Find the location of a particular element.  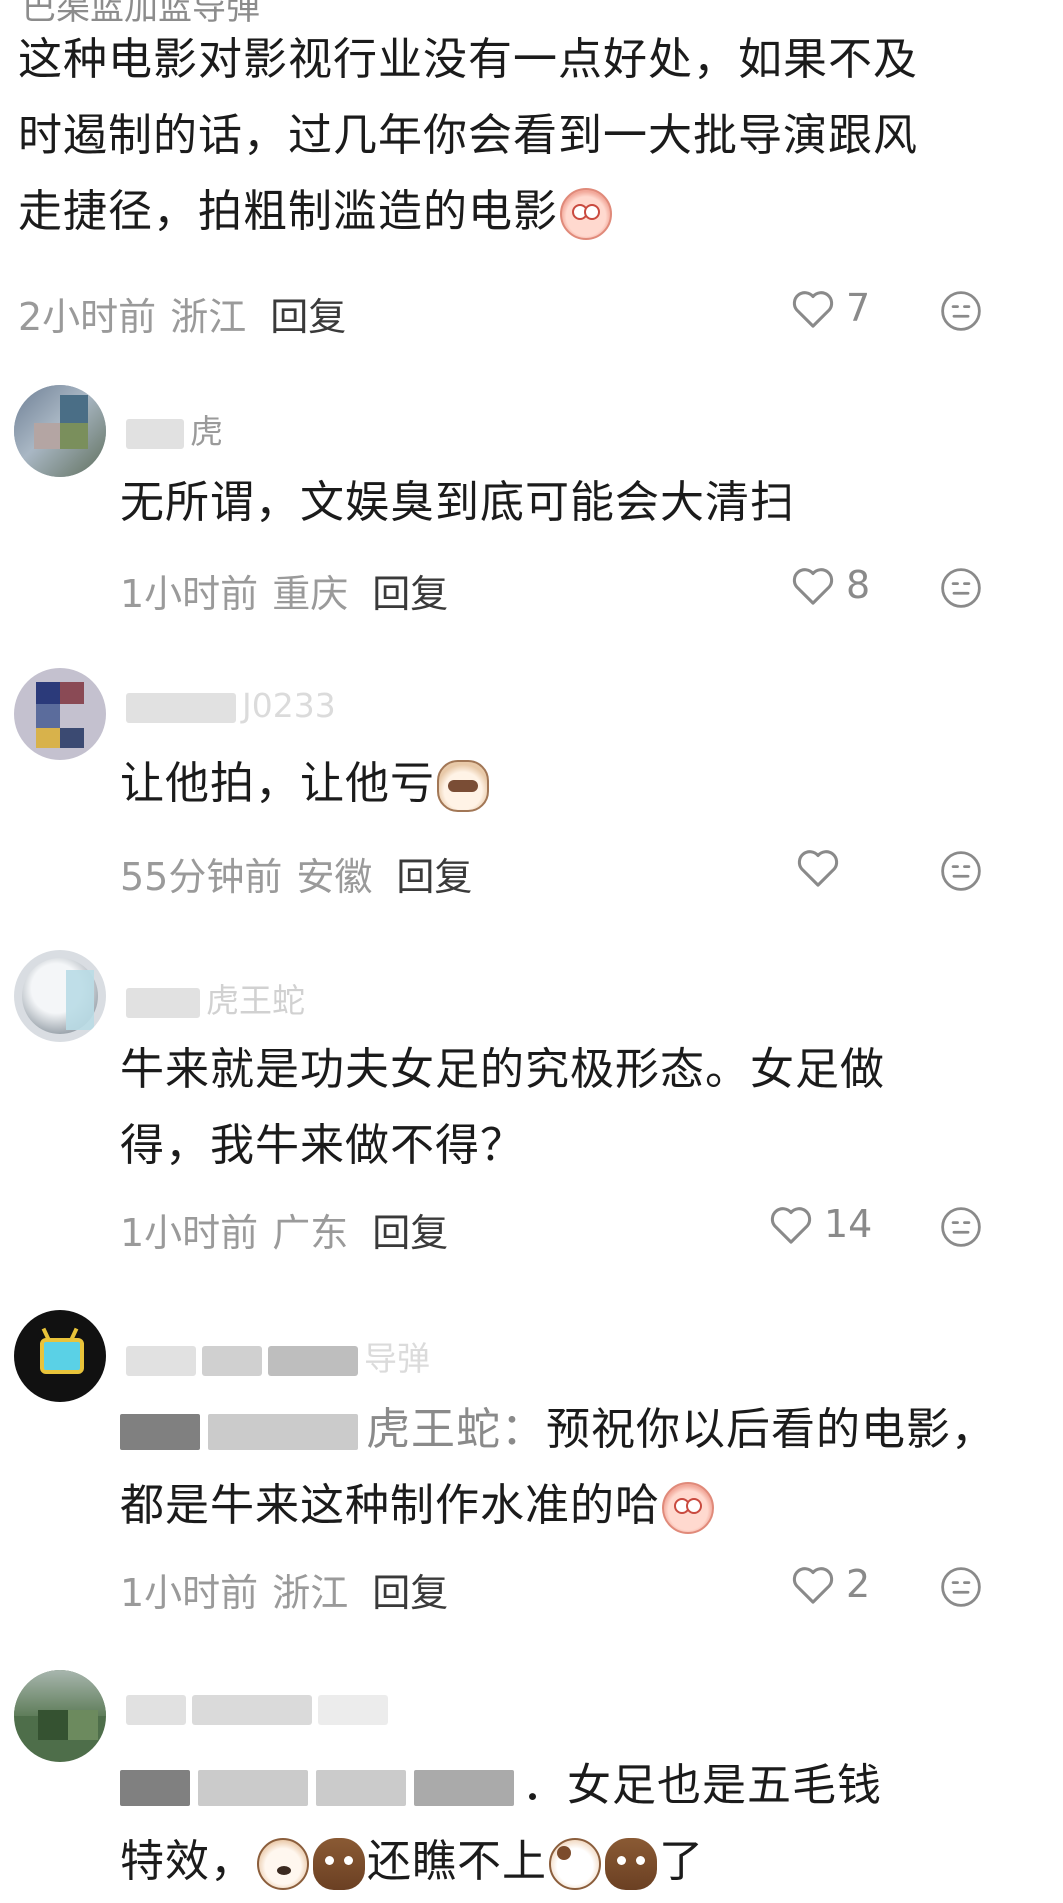

username: J0233 is located at coordinates (231, 706).